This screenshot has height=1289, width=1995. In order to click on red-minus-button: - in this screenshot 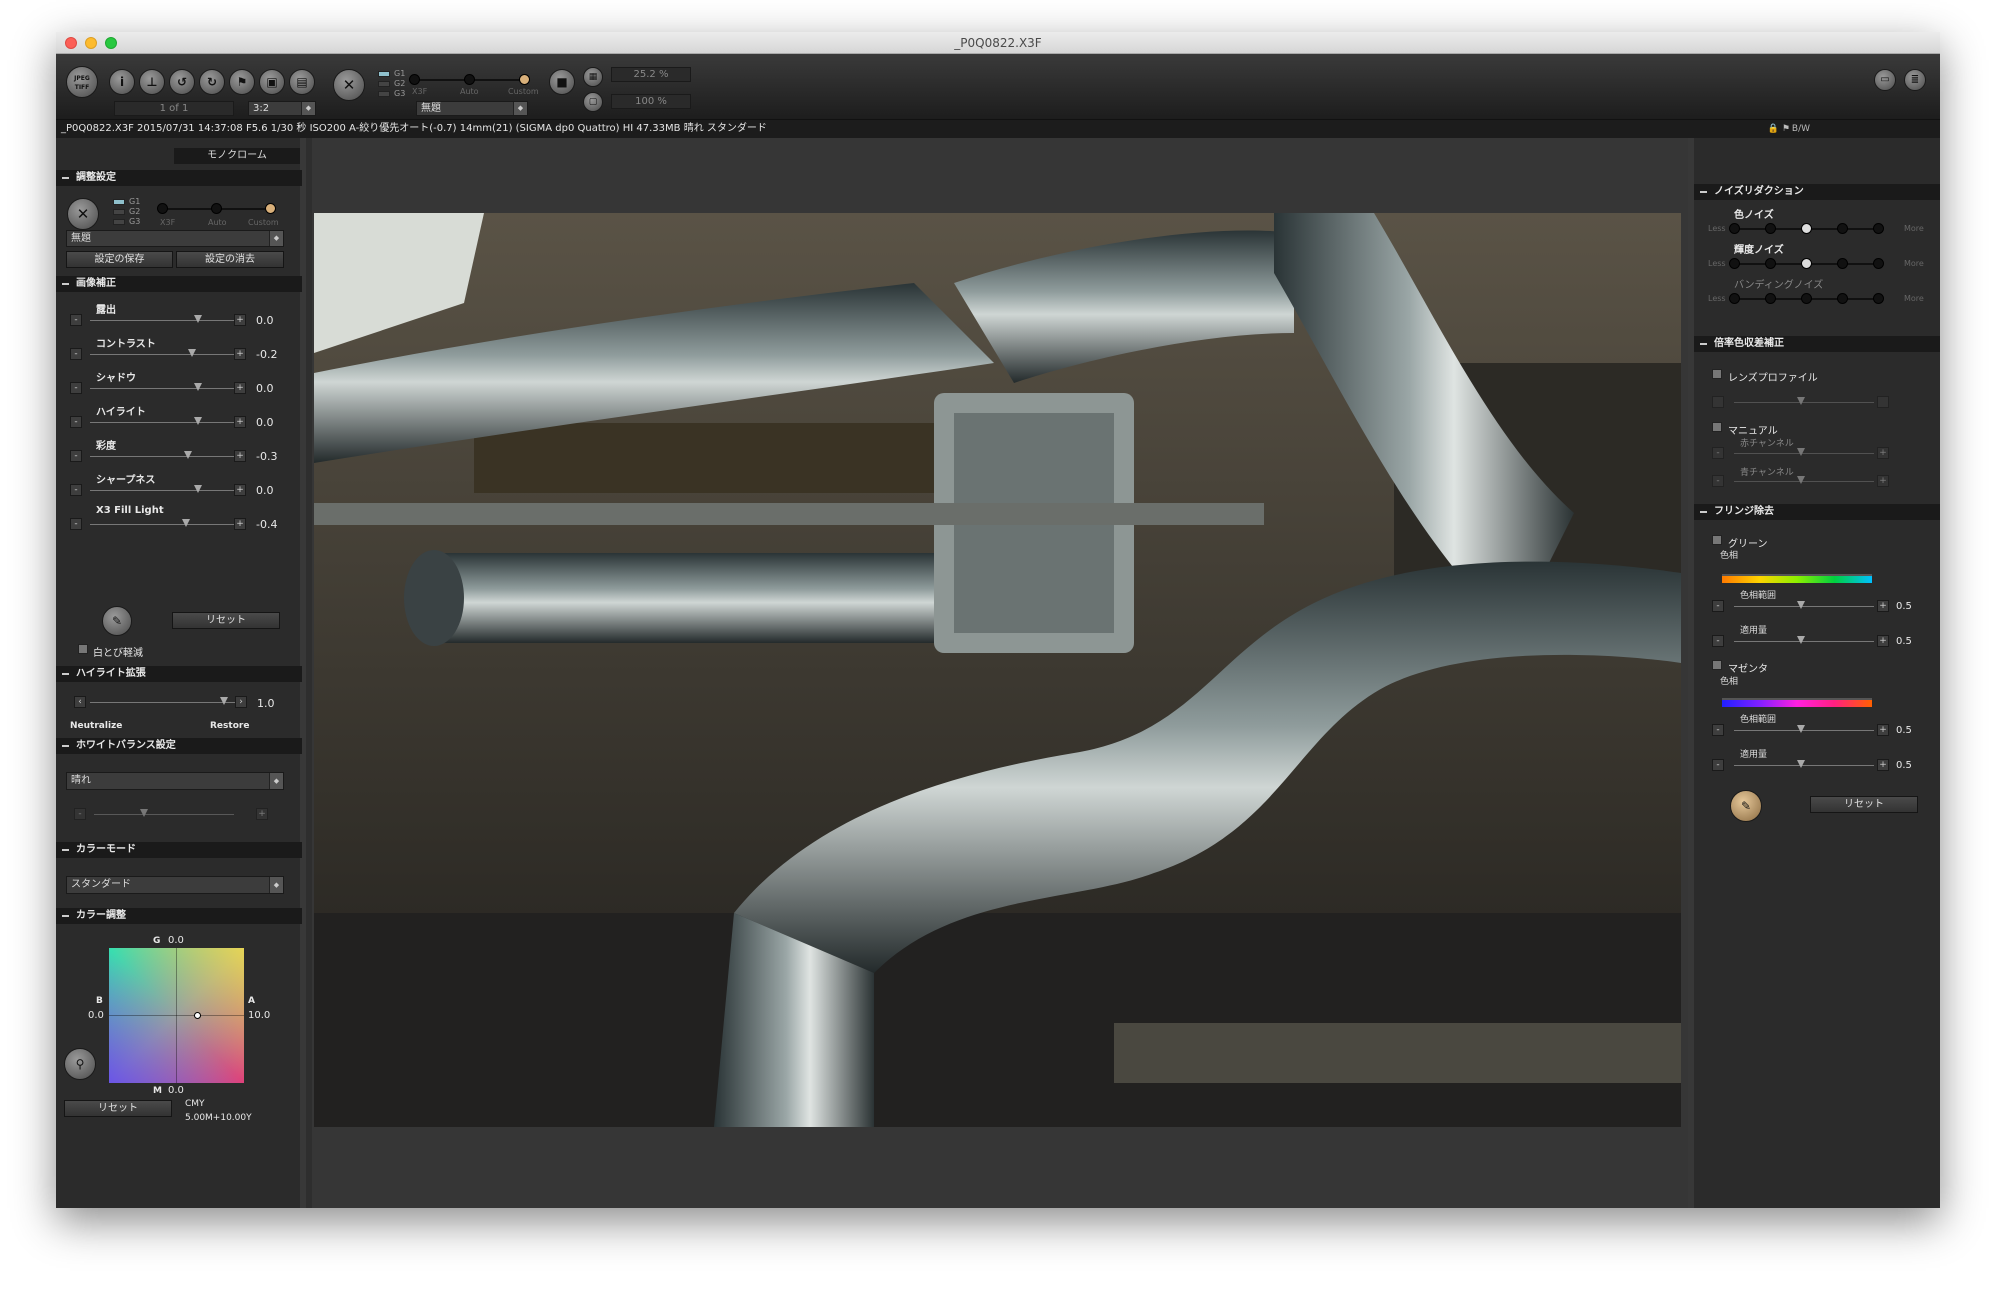, I will do `click(1718, 453)`.